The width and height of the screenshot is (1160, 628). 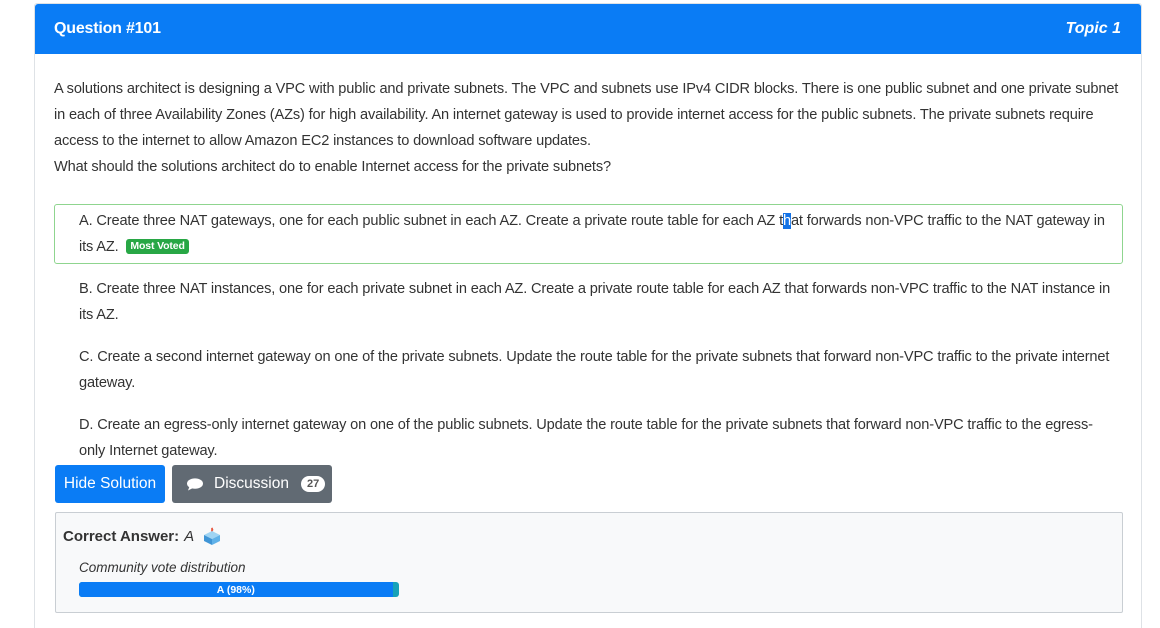 What do you see at coordinates (110, 484) in the screenshot?
I see `hide-solution-button: Hide Solution` at bounding box center [110, 484].